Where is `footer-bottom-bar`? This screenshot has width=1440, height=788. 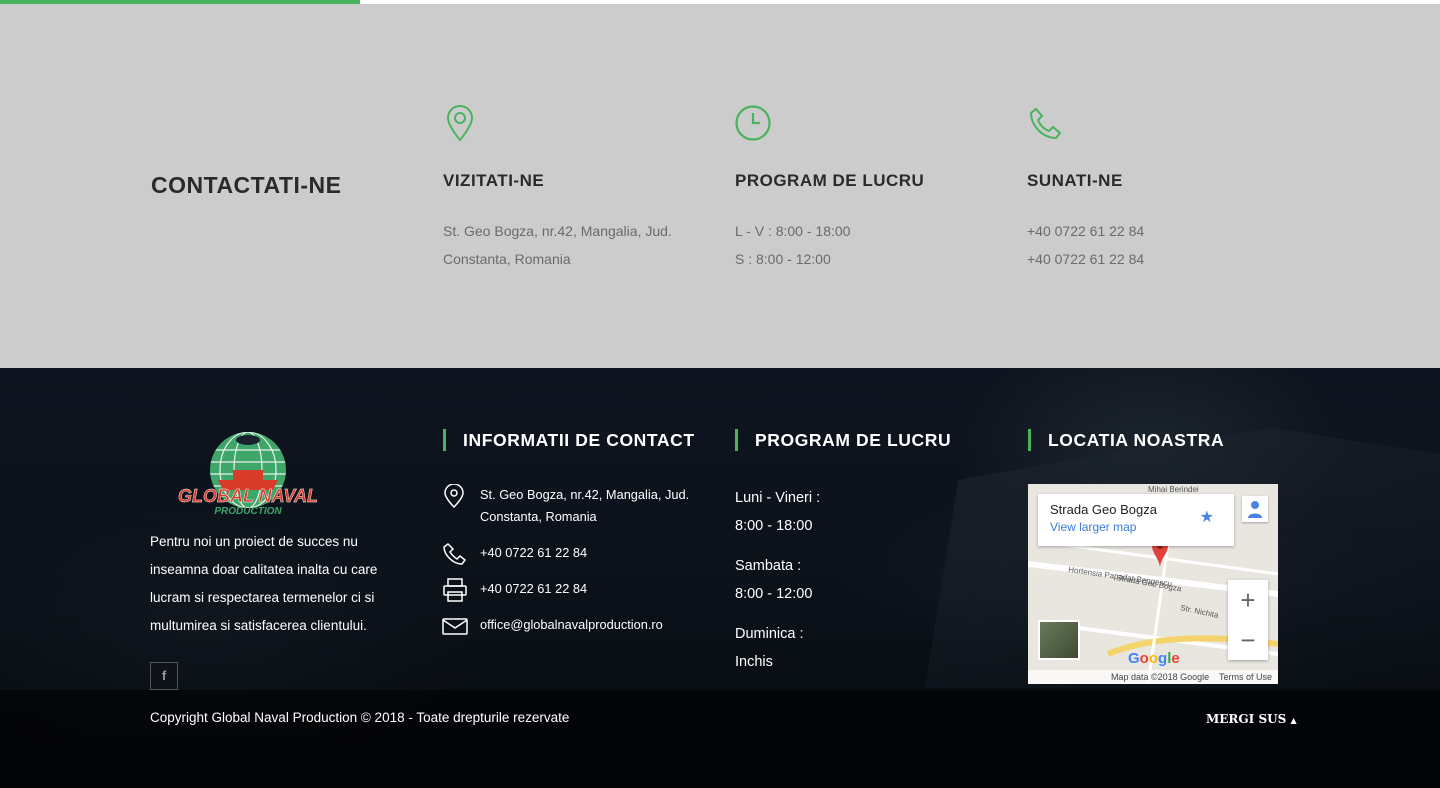 footer-bottom-bar is located at coordinates (720, 739).